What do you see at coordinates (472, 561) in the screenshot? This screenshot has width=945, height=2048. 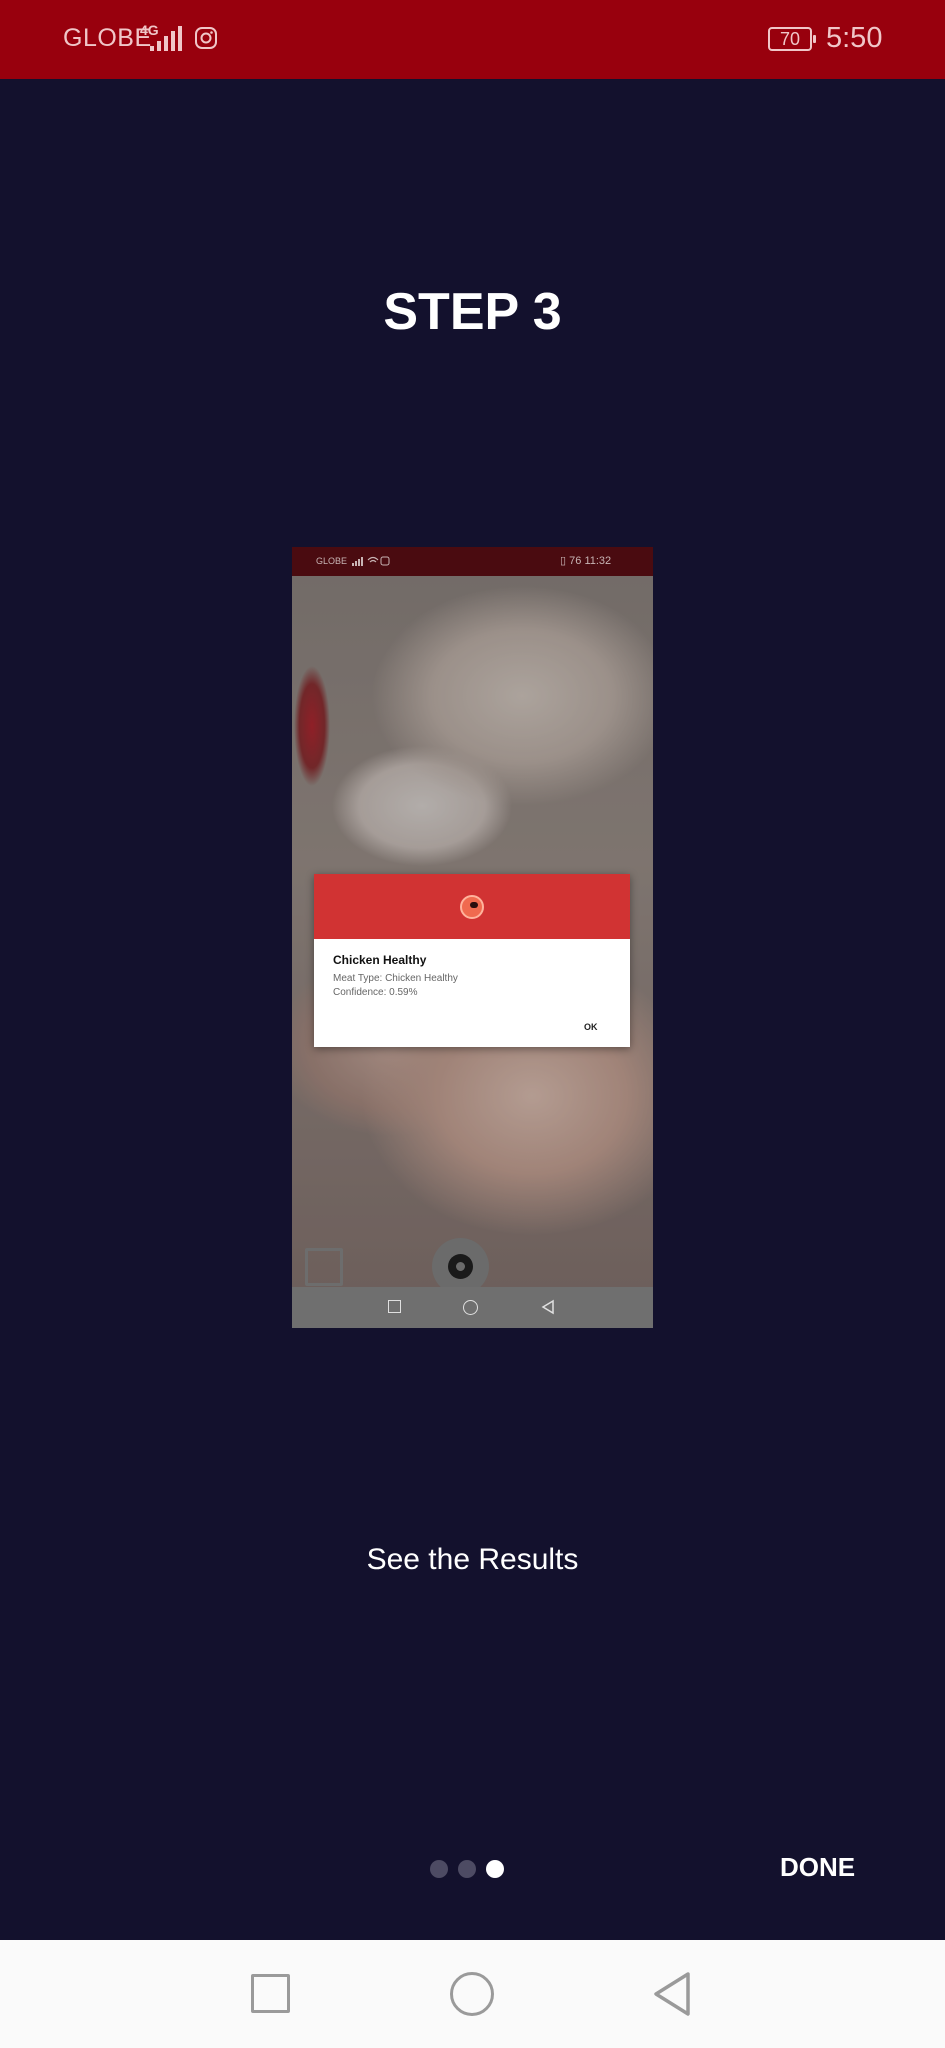 I see `preview-status-bar: GLOBE ▯ 76 11:32` at bounding box center [472, 561].